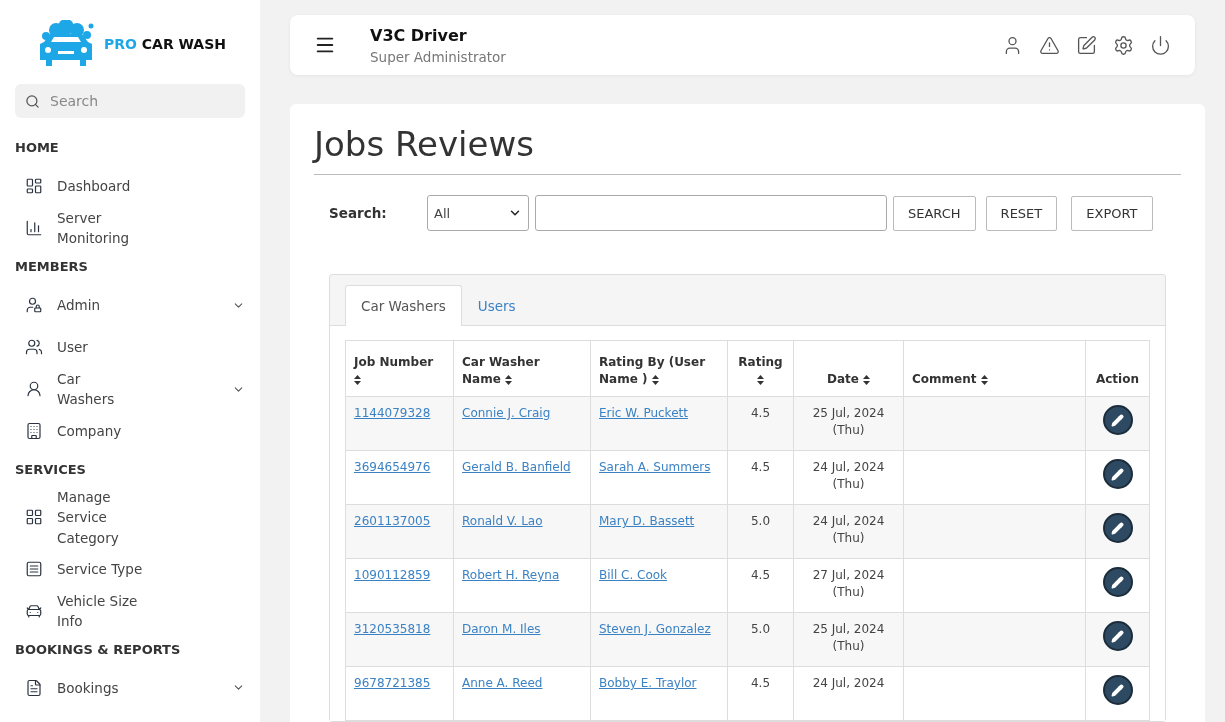 This screenshot has width=1225, height=722. What do you see at coordinates (130, 687) in the screenshot?
I see `nav-item: Bookings` at bounding box center [130, 687].